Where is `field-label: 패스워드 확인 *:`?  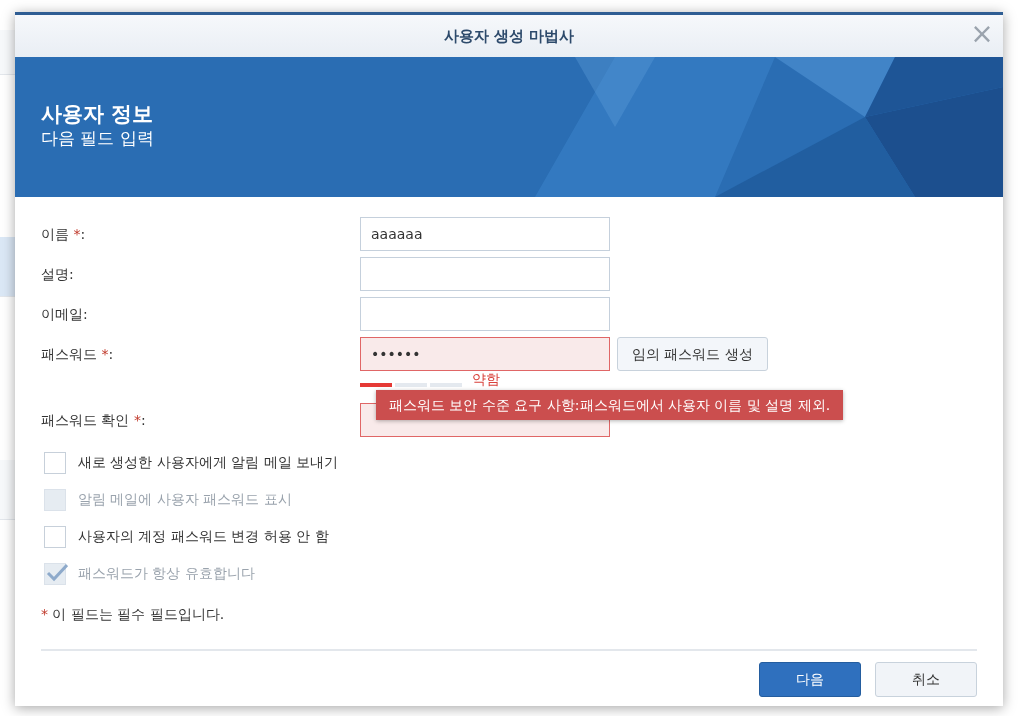 field-label: 패스워드 확인 *: is located at coordinates (93, 420).